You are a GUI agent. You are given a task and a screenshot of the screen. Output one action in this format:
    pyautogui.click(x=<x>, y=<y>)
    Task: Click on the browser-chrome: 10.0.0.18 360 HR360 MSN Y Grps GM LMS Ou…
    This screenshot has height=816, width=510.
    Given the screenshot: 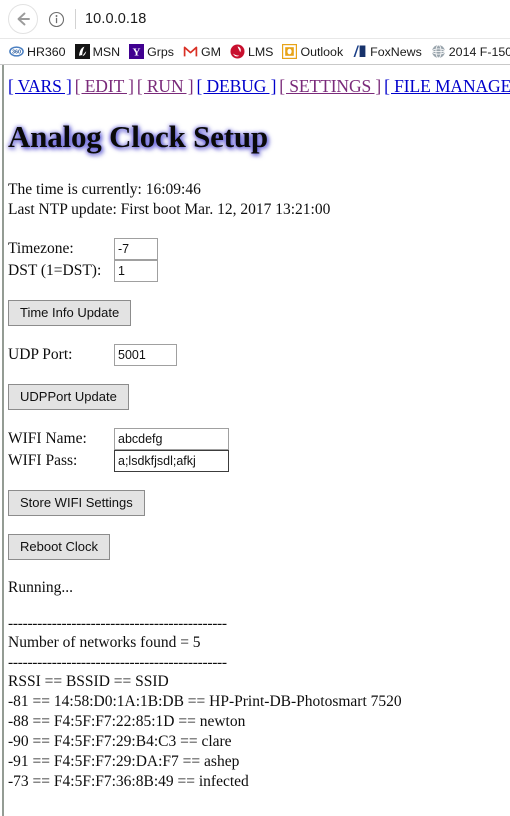 What is the action you would take?
    pyautogui.click(x=255, y=32)
    